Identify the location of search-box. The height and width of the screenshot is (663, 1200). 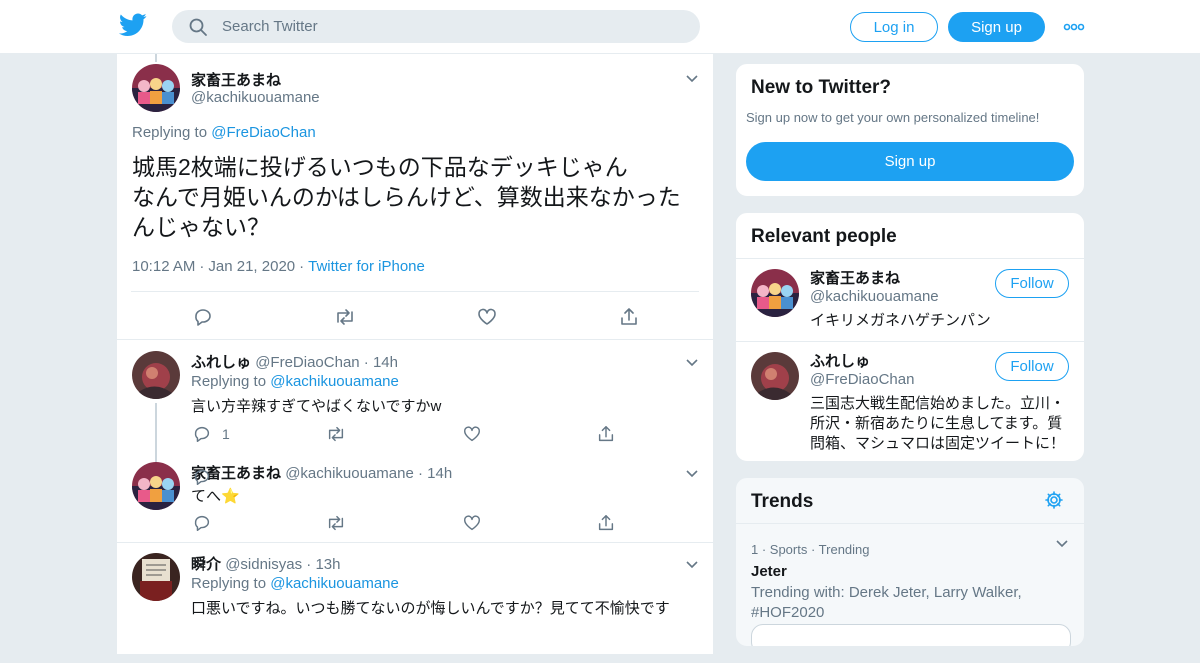
(436, 26).